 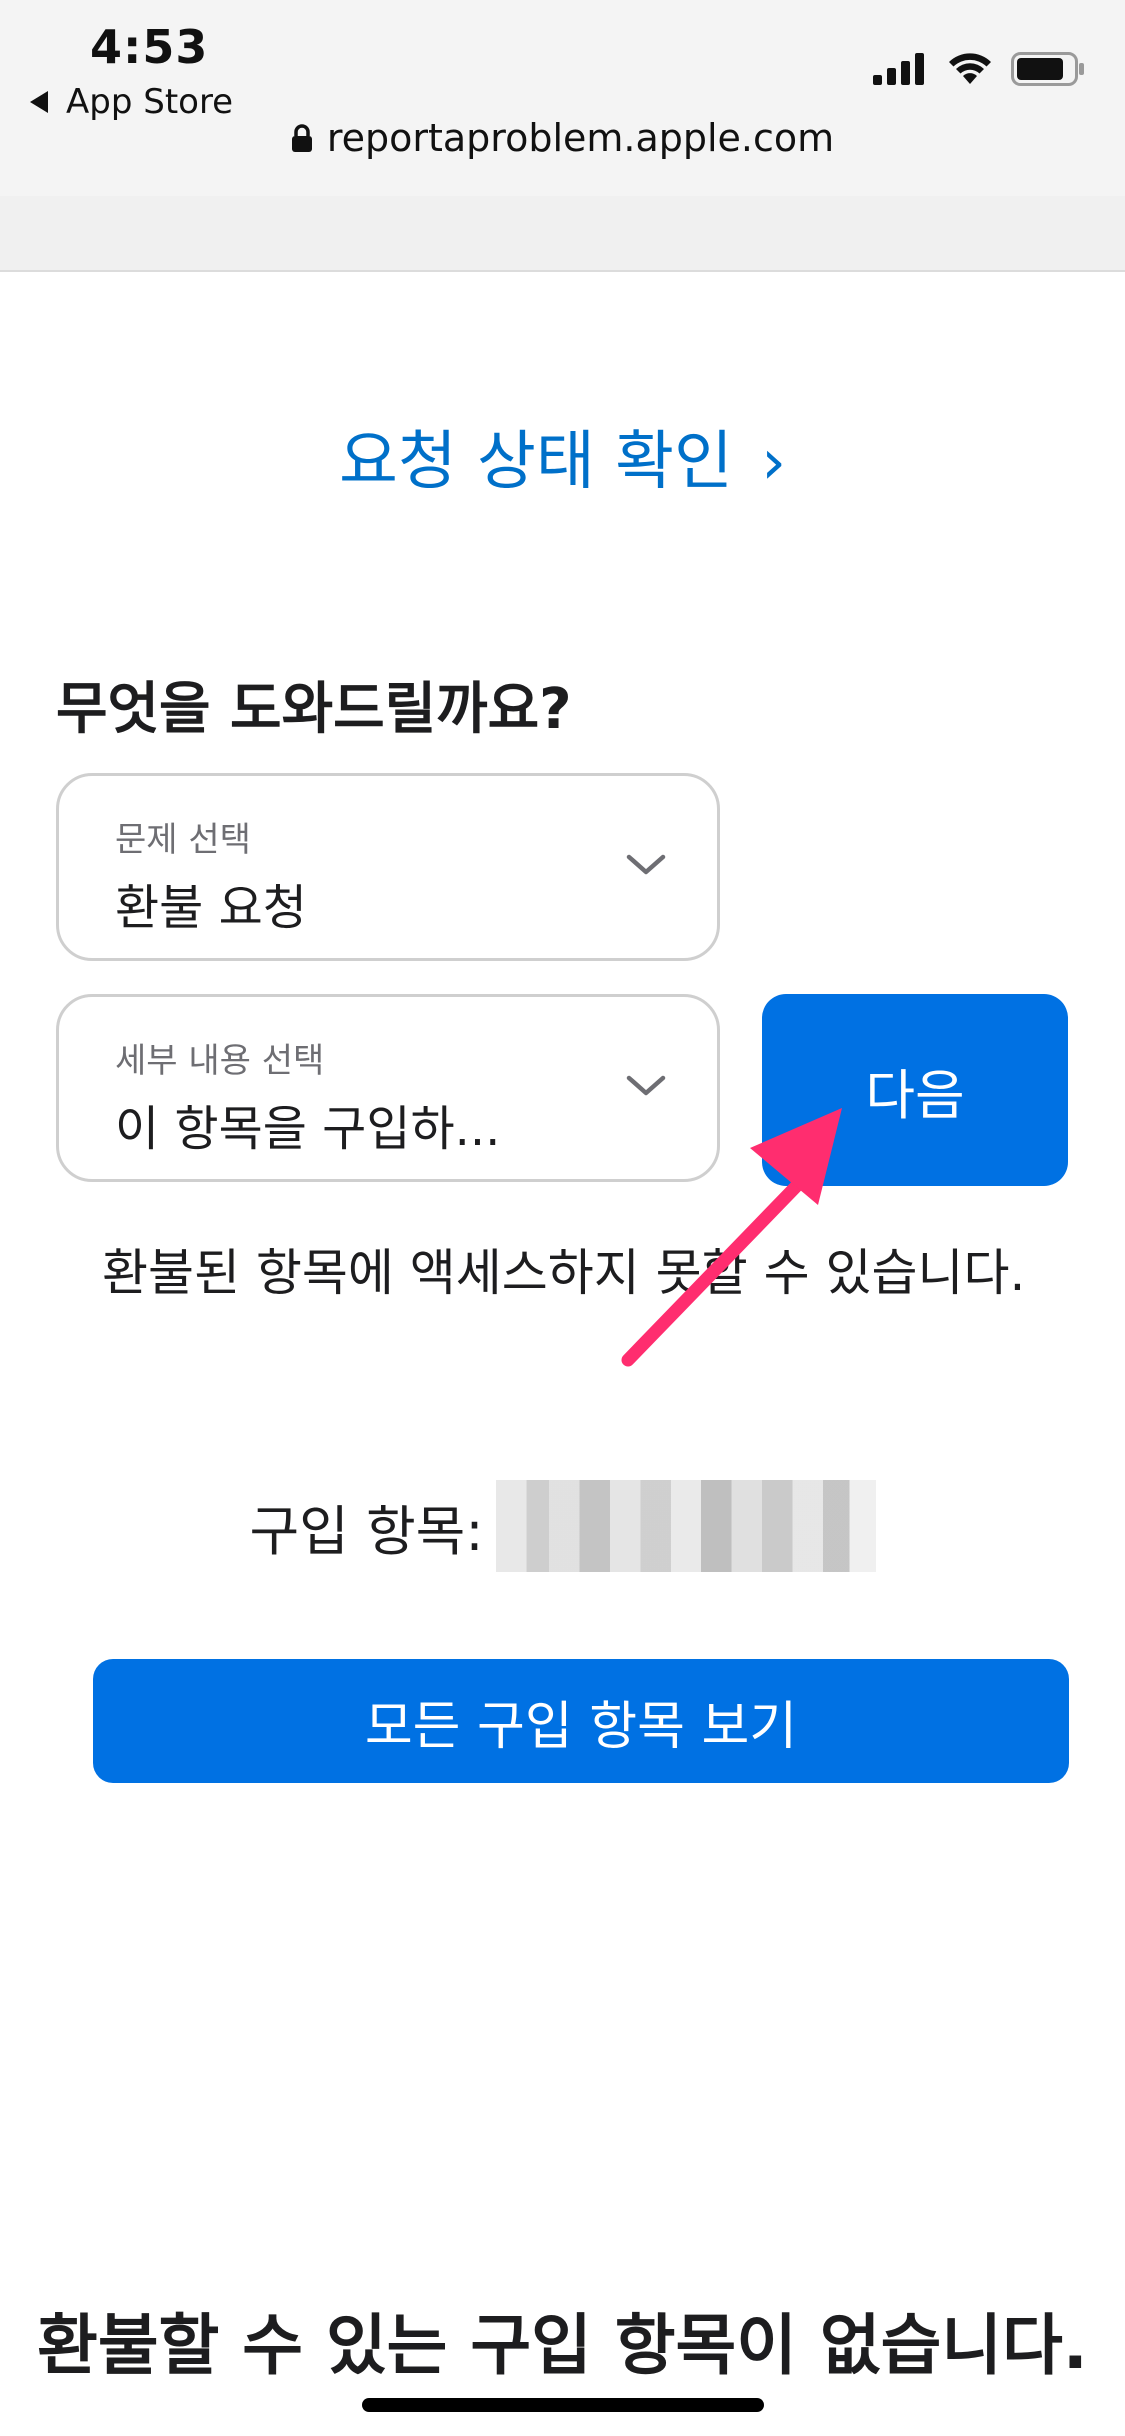 What do you see at coordinates (1047, 69) in the screenshot?
I see `battery-icon` at bounding box center [1047, 69].